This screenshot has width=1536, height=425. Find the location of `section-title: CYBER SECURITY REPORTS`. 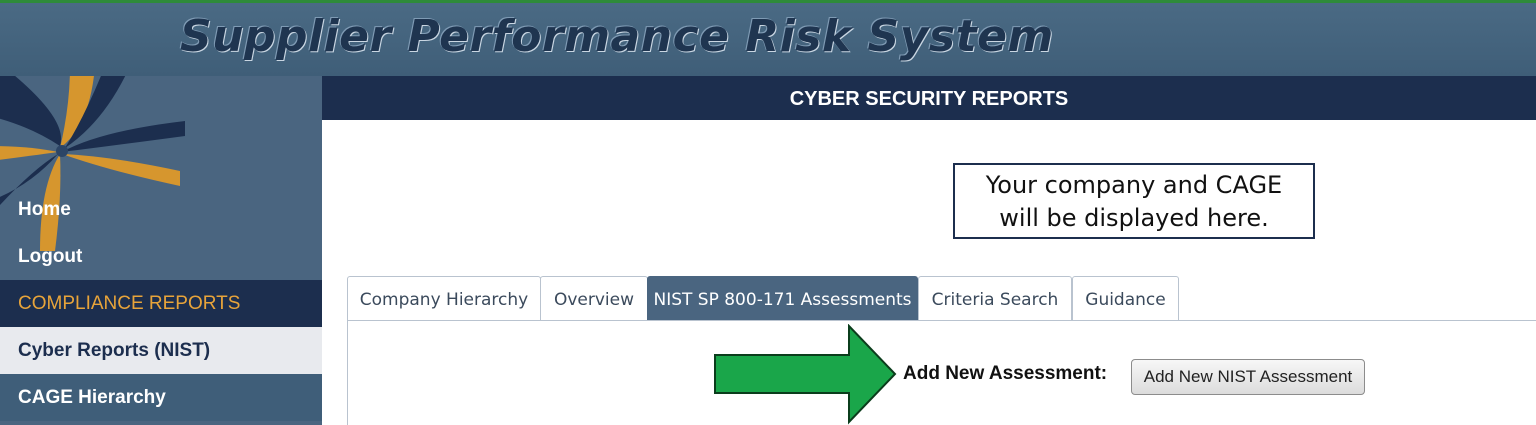

section-title: CYBER SECURITY REPORTS is located at coordinates (929, 98).